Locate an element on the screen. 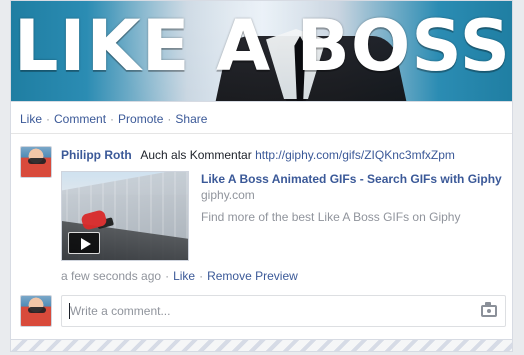  comment-avatar is located at coordinates (36, 162).